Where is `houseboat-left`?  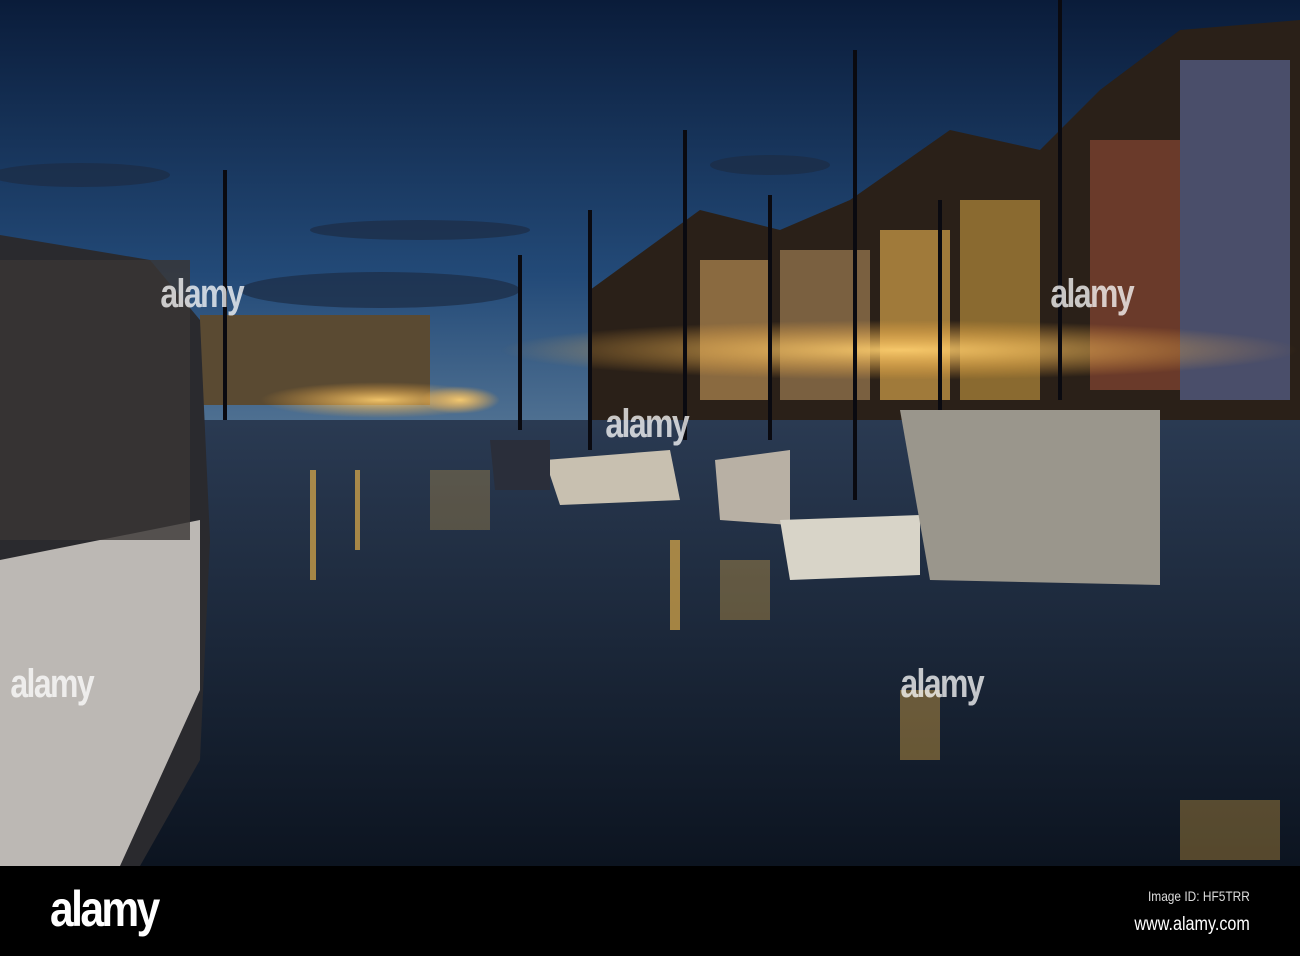
houseboat-left is located at coordinates (105, 550).